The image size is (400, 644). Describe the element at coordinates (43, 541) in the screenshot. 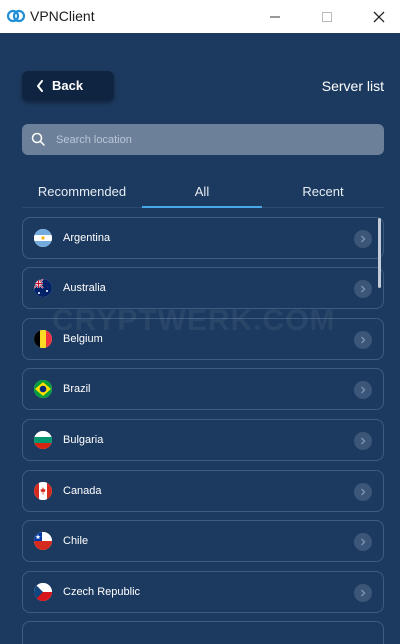

I see `flag-chile-icon` at that location.